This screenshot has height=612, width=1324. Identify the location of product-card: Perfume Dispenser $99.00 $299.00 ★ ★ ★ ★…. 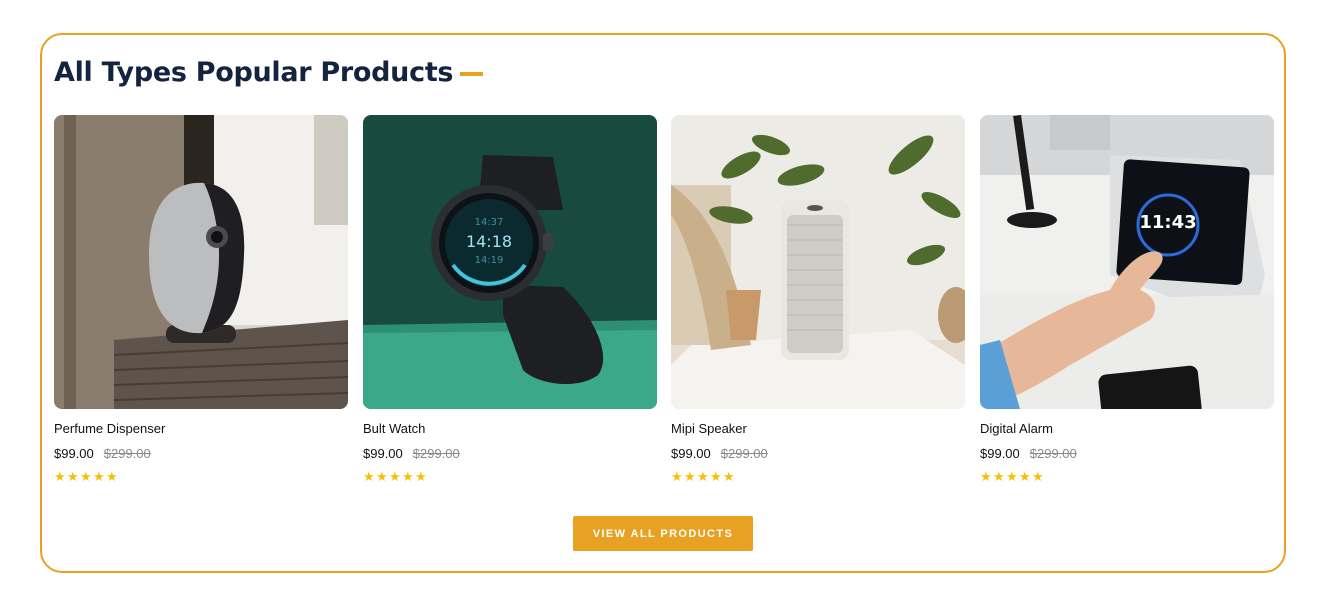
(201, 299).